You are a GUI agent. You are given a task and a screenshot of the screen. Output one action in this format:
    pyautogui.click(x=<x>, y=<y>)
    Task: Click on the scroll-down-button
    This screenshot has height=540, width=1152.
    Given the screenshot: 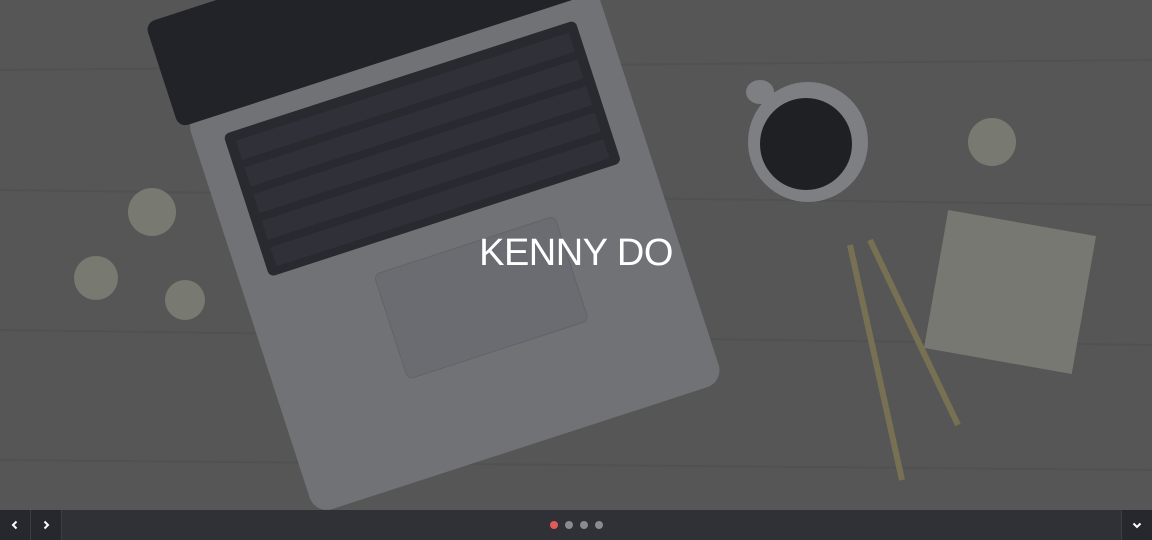 What is the action you would take?
    pyautogui.click(x=1136, y=525)
    